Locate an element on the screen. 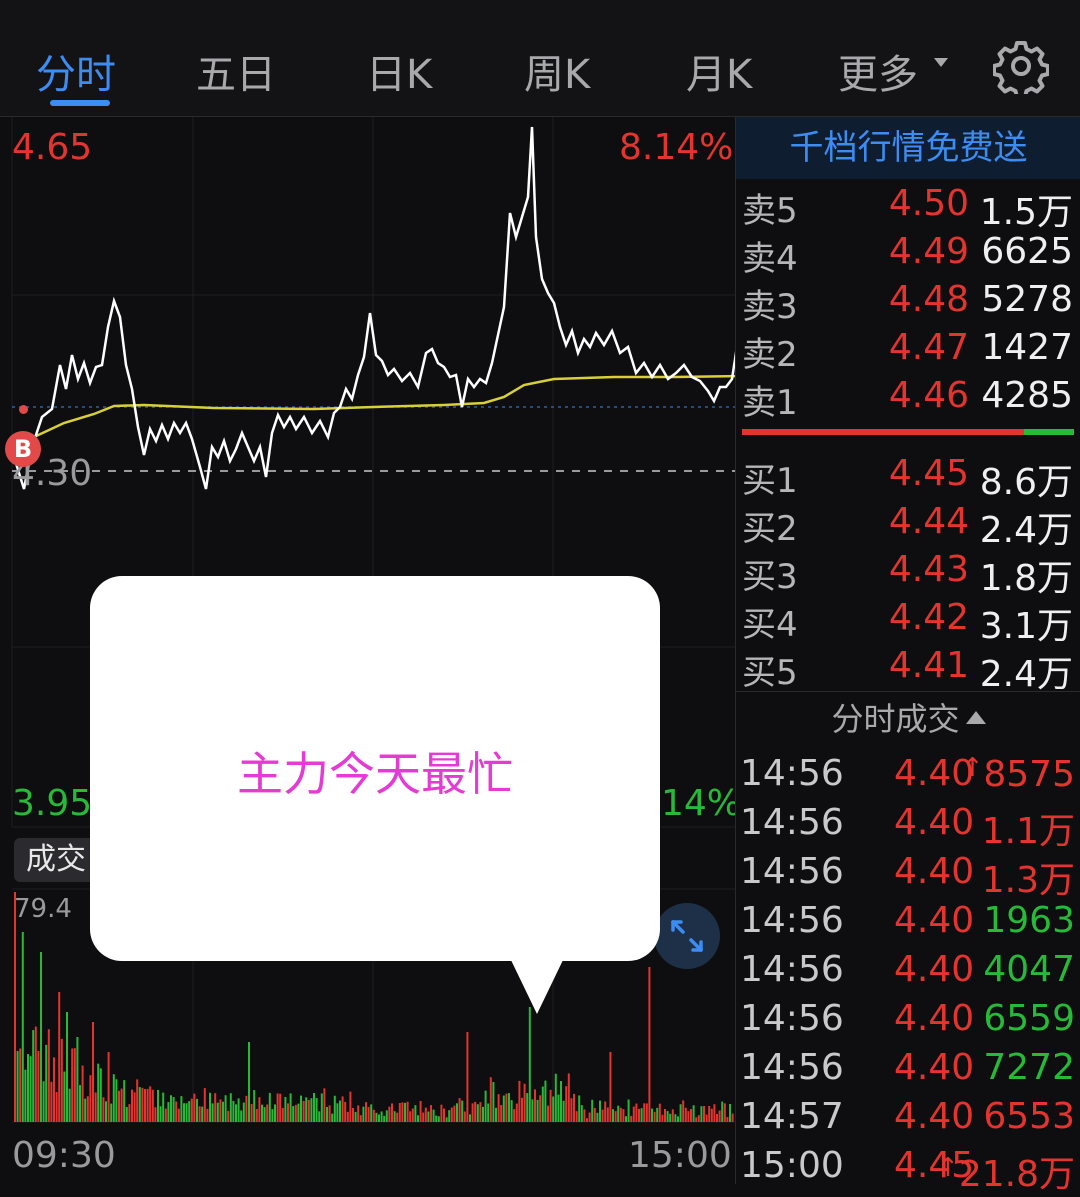 The height and width of the screenshot is (1197, 1080). tick-volume-value: 1963 is located at coordinates (1029, 920).